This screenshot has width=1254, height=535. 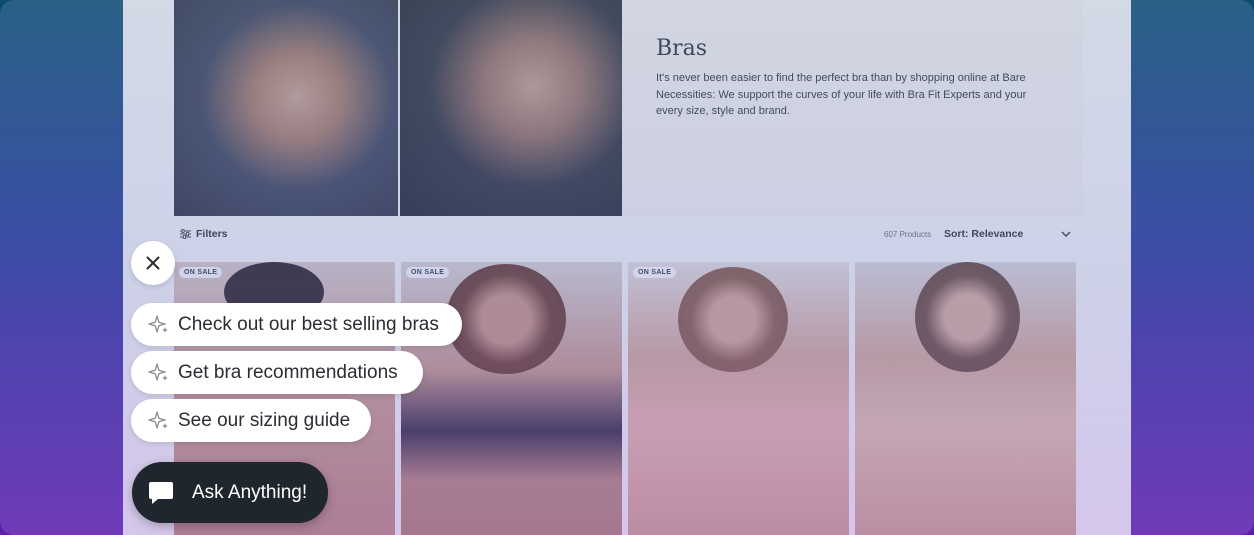 I want to click on product-count: 607 Products, so click(x=908, y=234).